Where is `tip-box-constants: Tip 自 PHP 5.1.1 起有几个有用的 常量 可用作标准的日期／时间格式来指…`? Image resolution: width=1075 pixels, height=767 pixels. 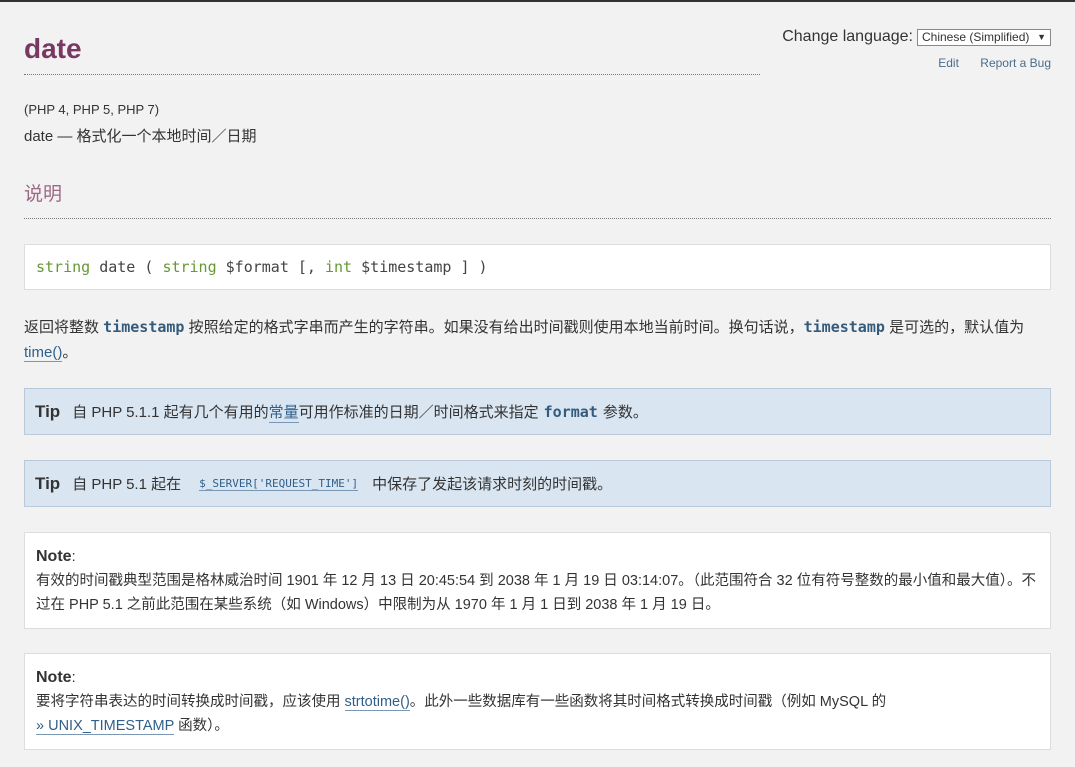
tip-box-constants: Tip 自 PHP 5.1.1 起有几个有用的 常量 可用作标准的日期／时间格式来指… is located at coordinates (537, 411).